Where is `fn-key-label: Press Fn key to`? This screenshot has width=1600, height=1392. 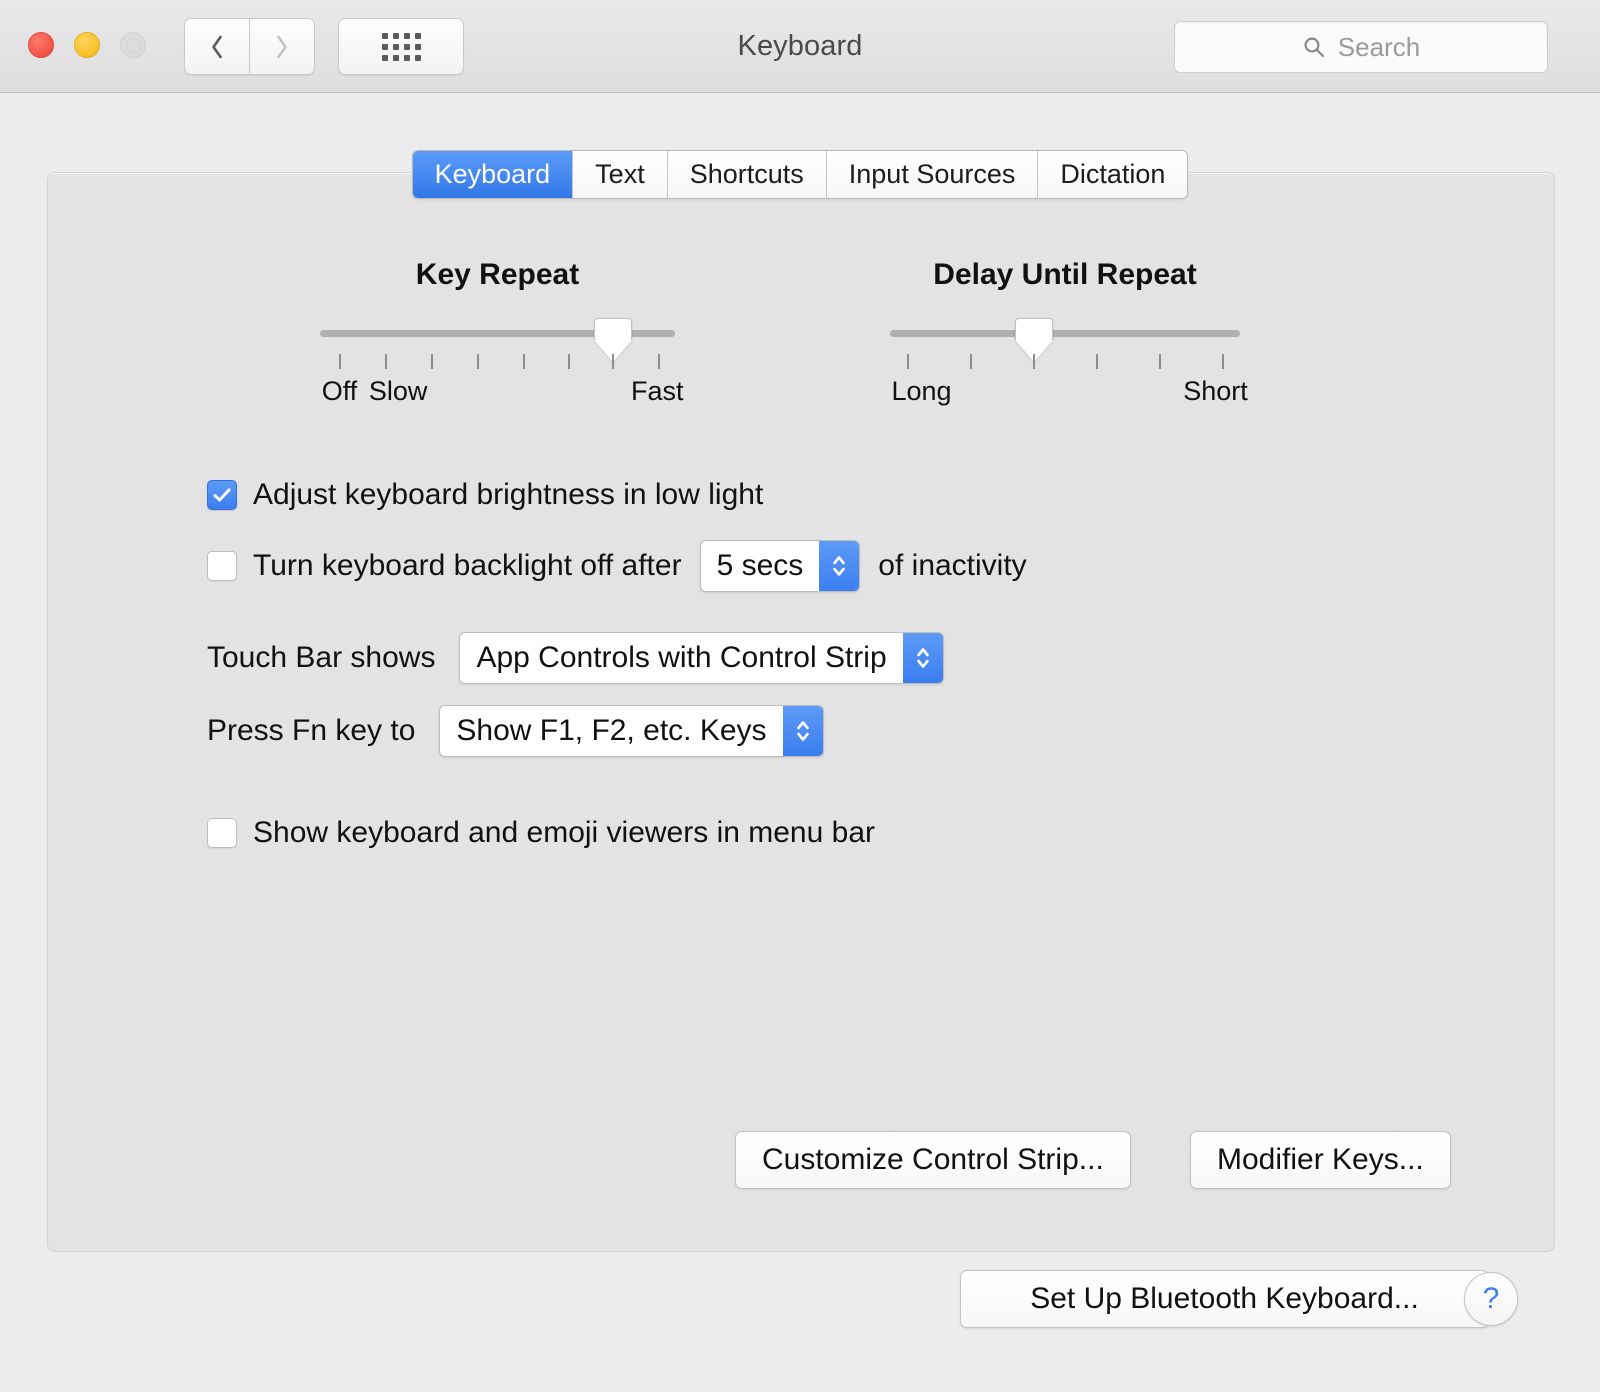 fn-key-label: Press Fn key to is located at coordinates (311, 730).